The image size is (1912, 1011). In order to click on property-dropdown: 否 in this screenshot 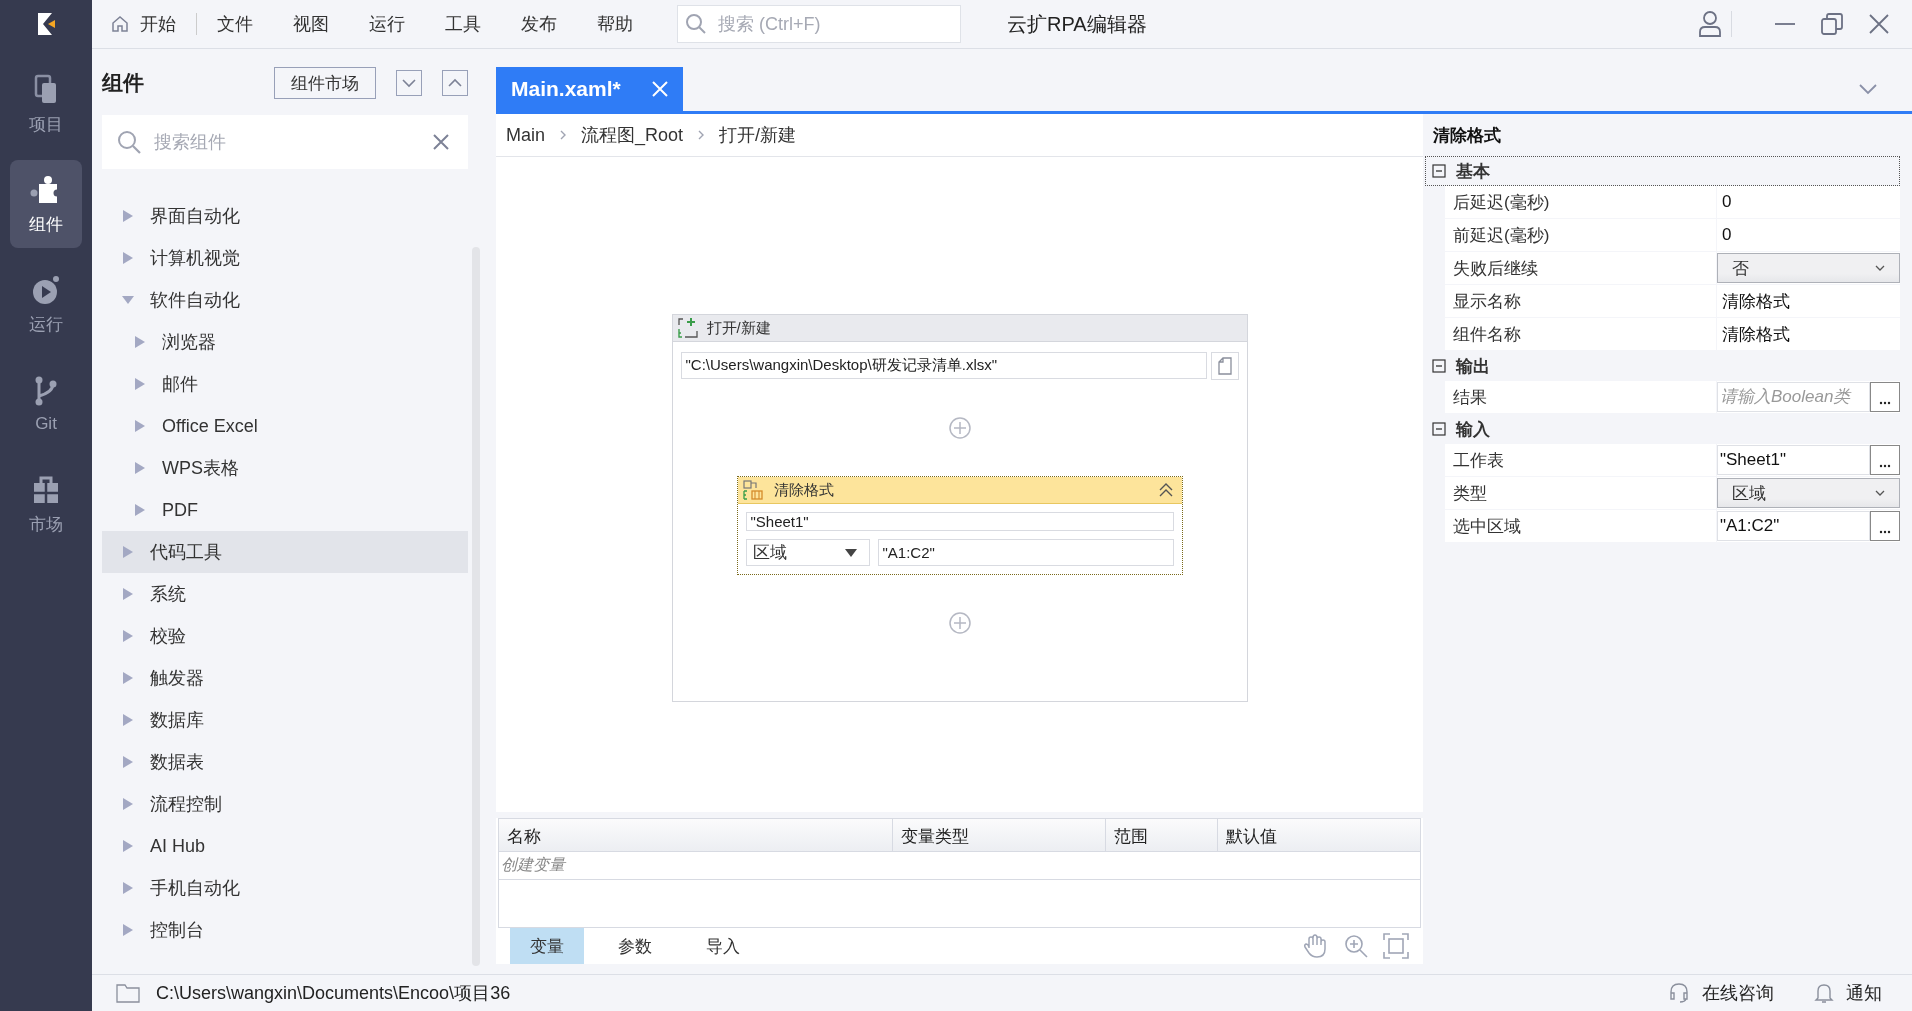, I will do `click(1808, 268)`.